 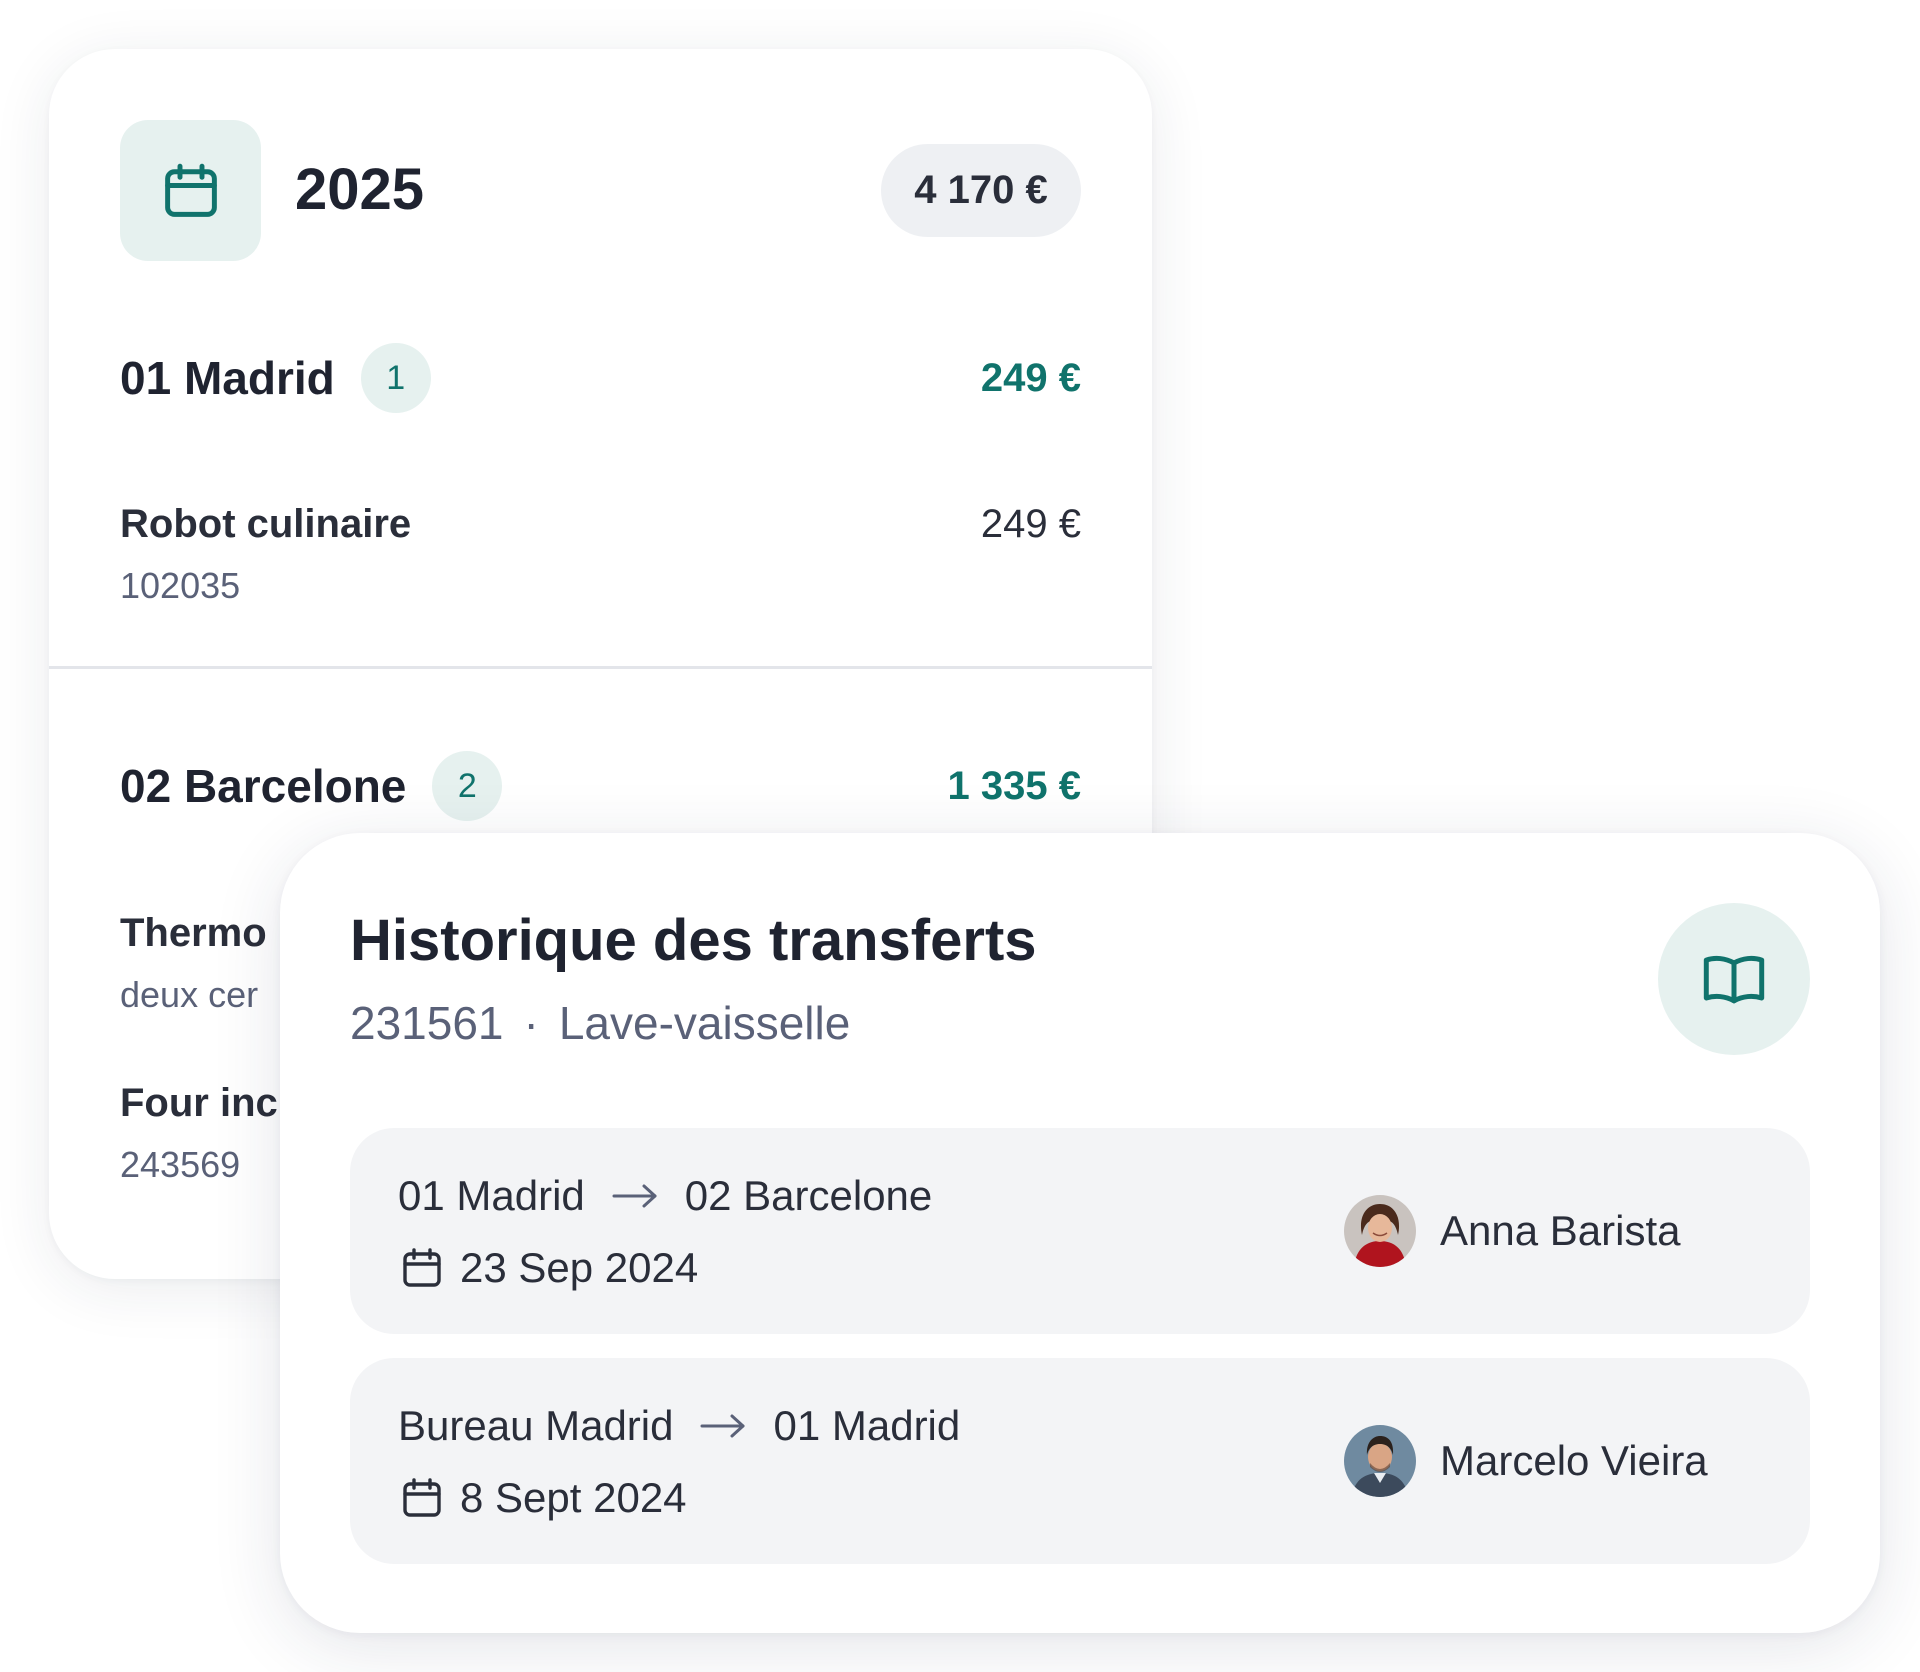 I want to click on location-name: 02 Barcelone, so click(x=263, y=786).